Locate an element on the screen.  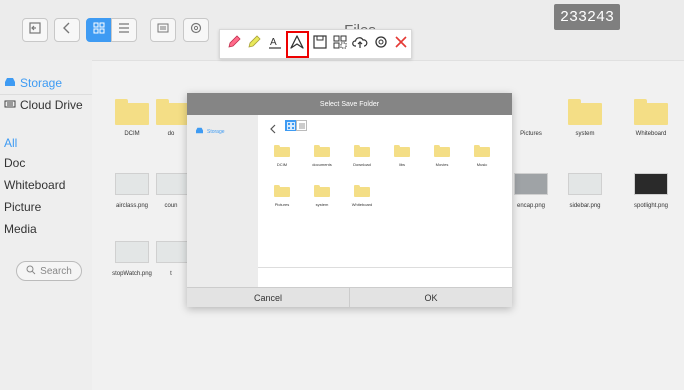
dialog-folder-item: Music is located at coordinates (482, 156).